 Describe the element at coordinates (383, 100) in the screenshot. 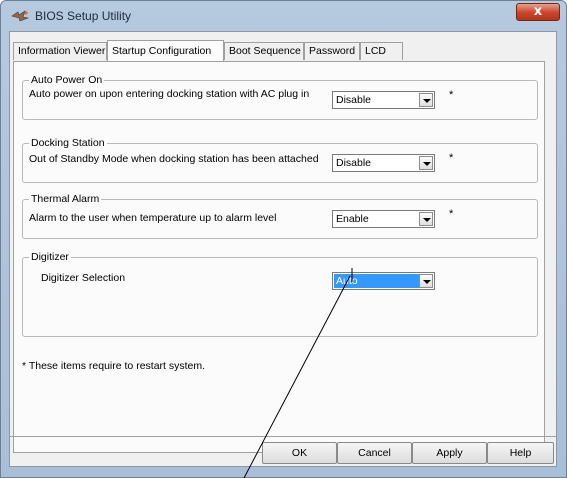

I see `auto-power-on-select: Disable` at that location.